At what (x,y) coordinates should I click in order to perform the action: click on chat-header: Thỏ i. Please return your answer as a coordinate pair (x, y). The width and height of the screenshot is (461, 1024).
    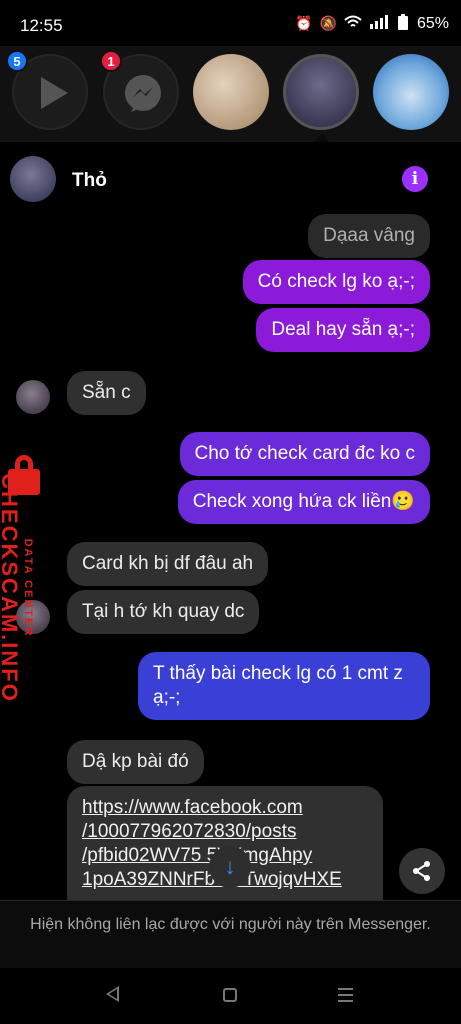
    Looking at the image, I should click on (230, 178).